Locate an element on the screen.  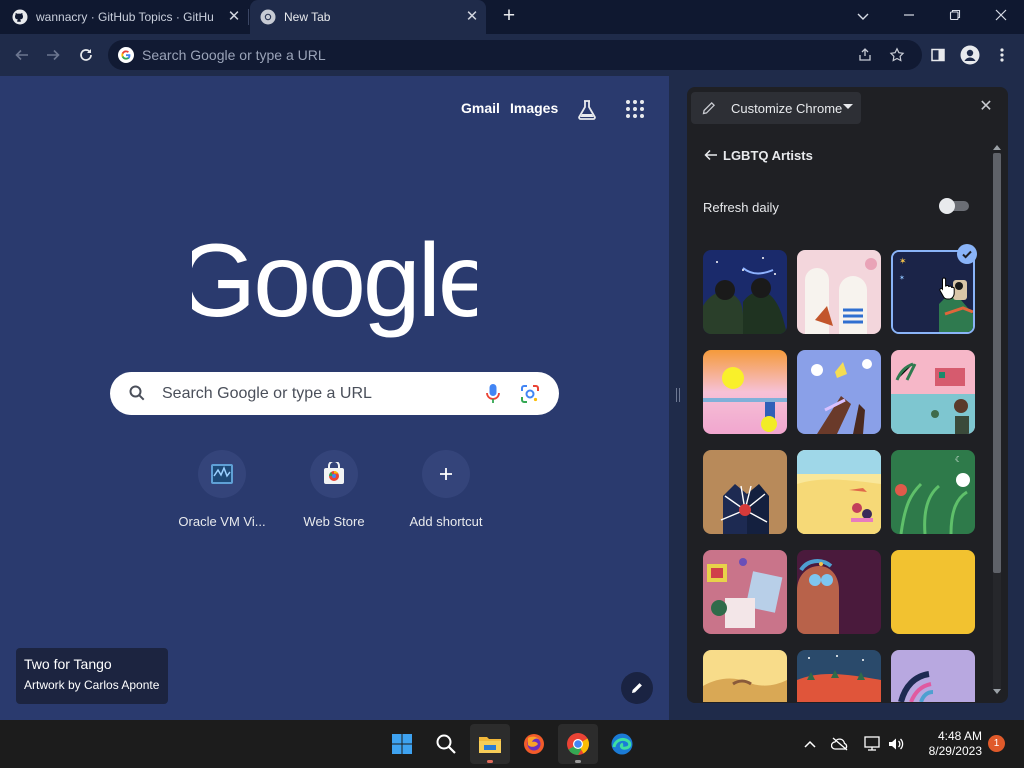
toggle-knob is located at coordinates (947, 206).